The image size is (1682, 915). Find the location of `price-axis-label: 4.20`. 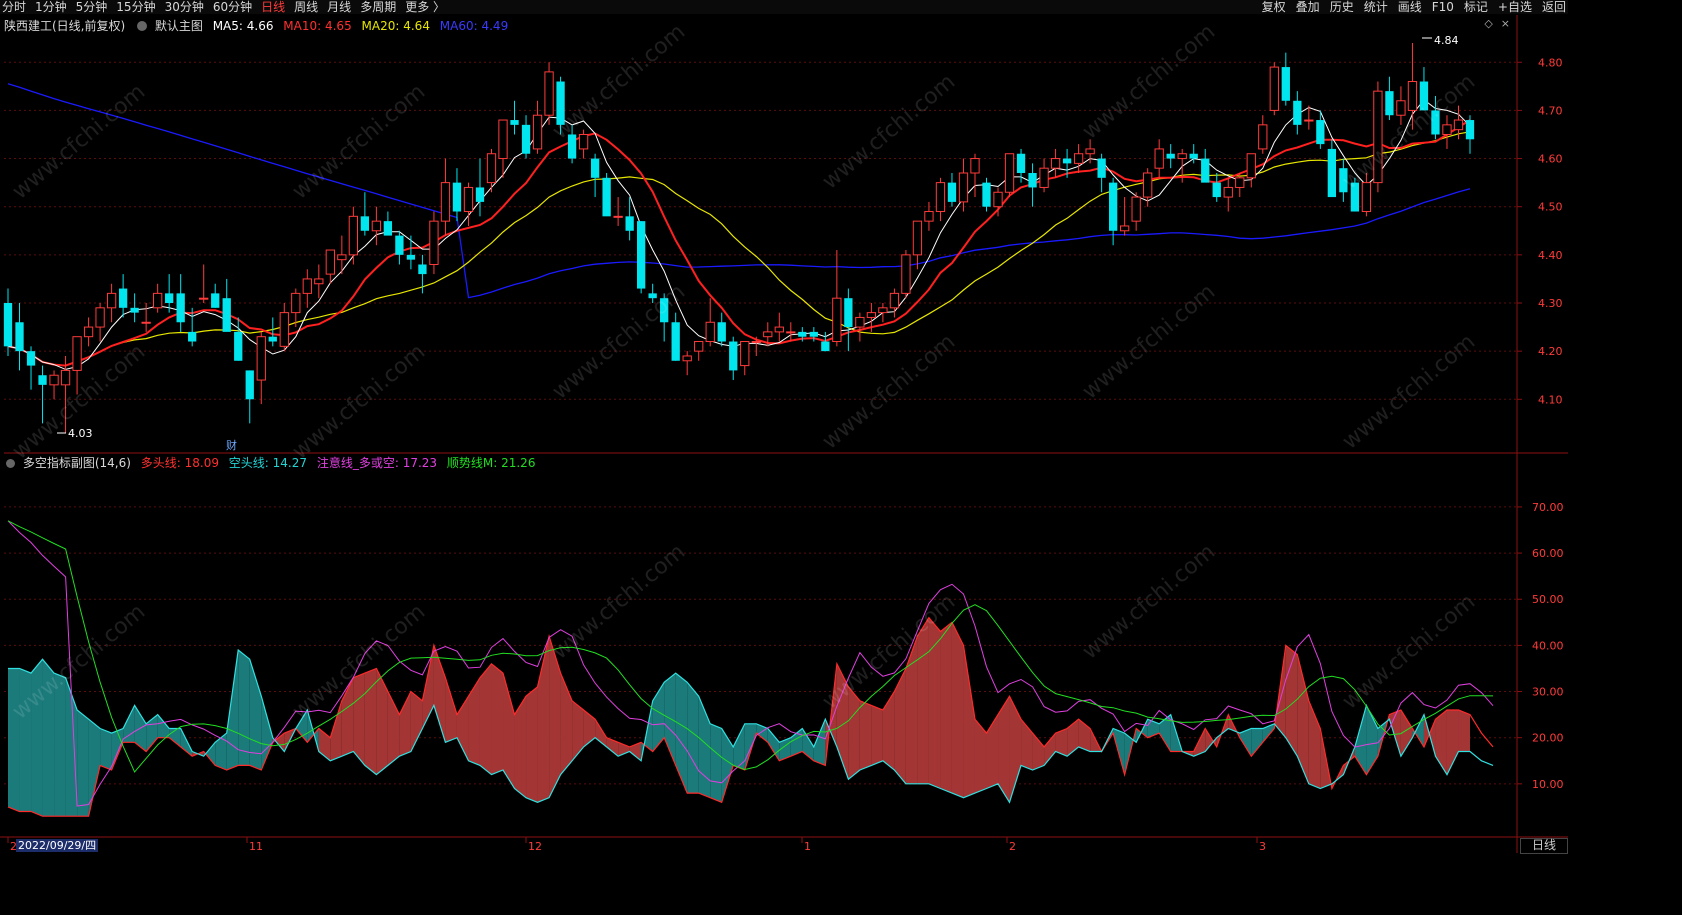

price-axis-label: 4.20 is located at coordinates (1550, 351).